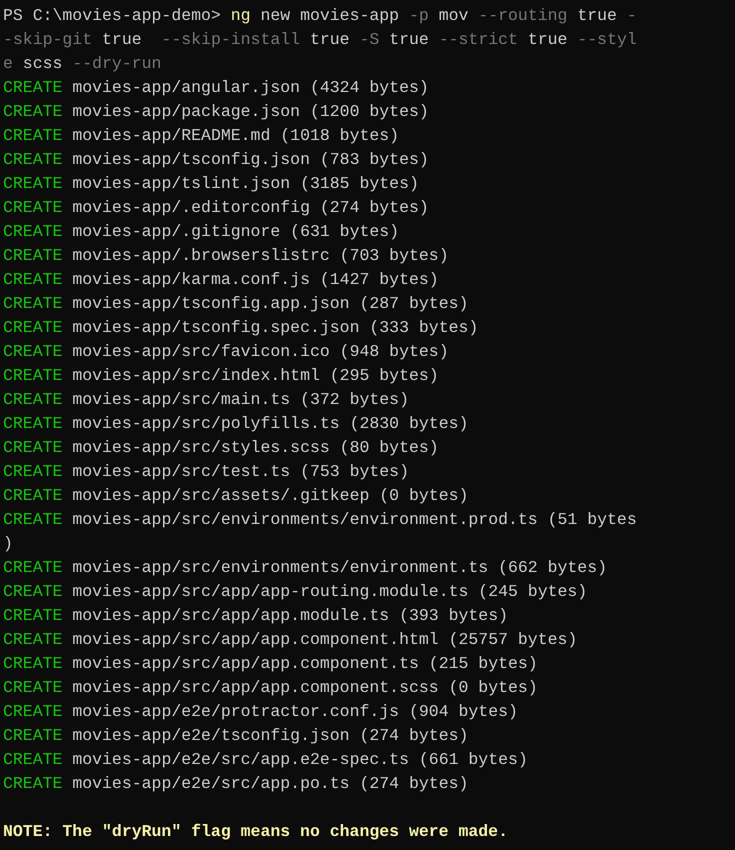 The width and height of the screenshot is (735, 850). What do you see at coordinates (340, 568) in the screenshot?
I see `file-path-output: movies-app/src/environments/environment.ts (662 bytes)` at bounding box center [340, 568].